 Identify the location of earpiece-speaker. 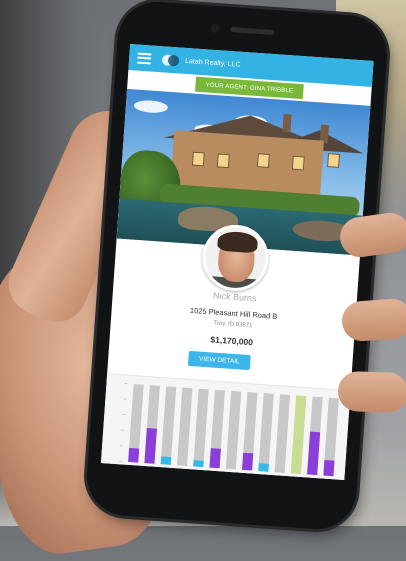
(252, 31).